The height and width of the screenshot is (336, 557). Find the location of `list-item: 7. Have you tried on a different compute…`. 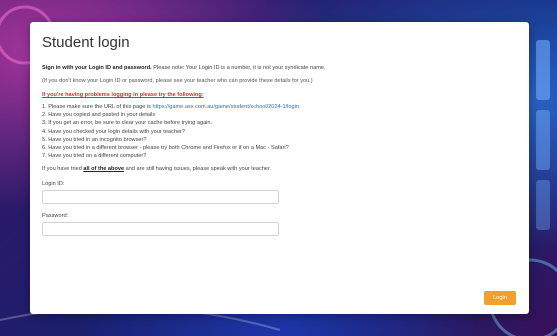

list-item: 7. Have you tried on a different compute… is located at coordinates (94, 156).